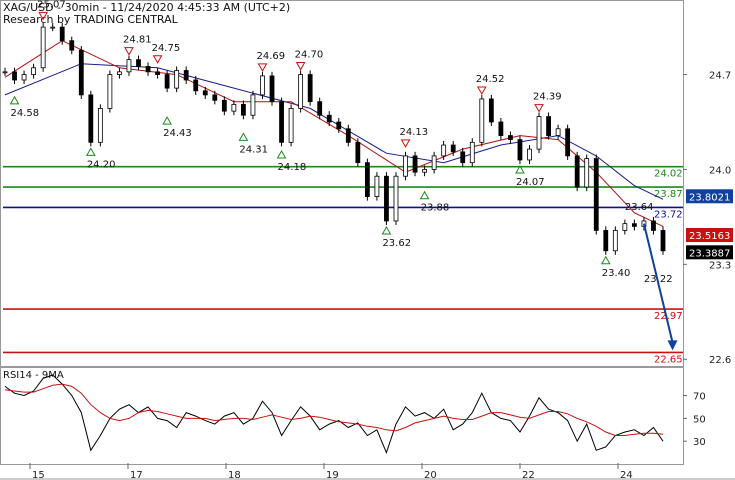  I want to click on high-mark-label: 24.70, so click(309, 55).